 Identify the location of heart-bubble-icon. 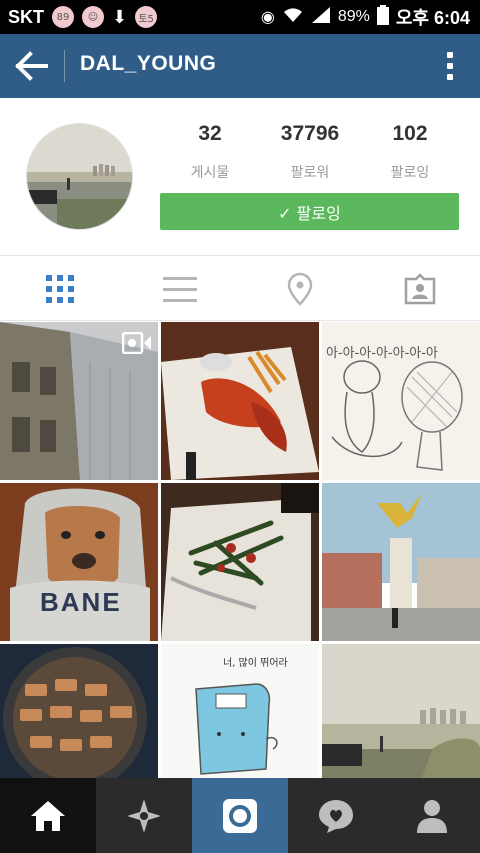
(336, 816).